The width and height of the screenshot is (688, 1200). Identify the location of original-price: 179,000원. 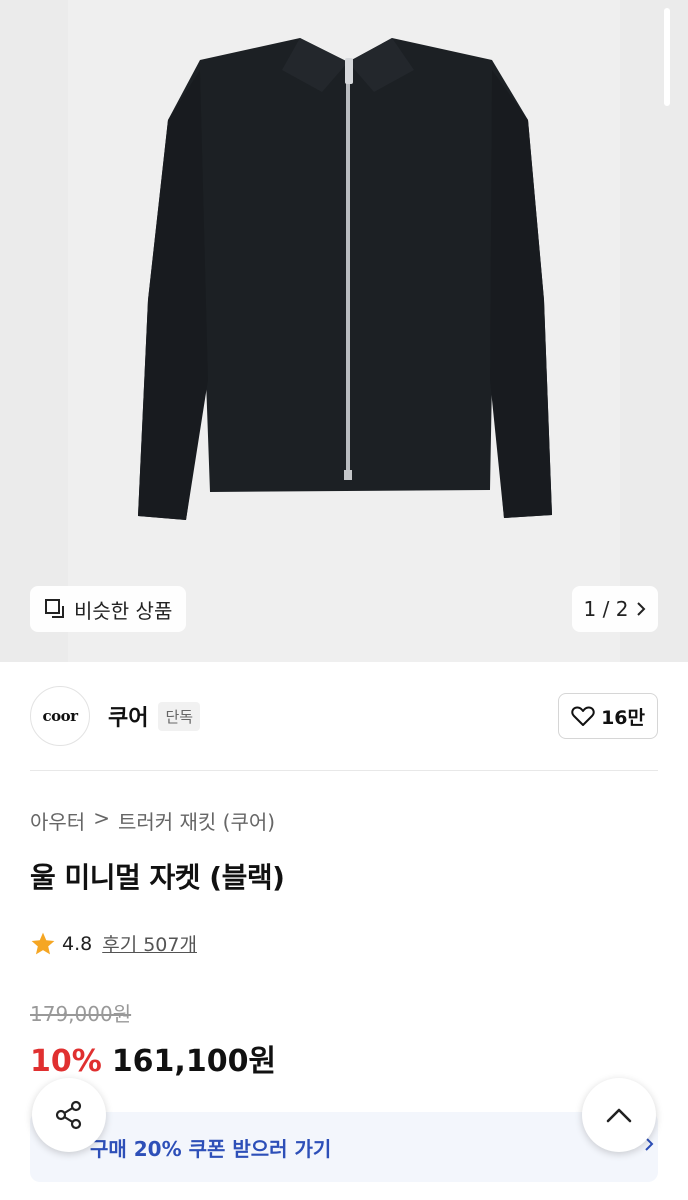
(81, 1014).